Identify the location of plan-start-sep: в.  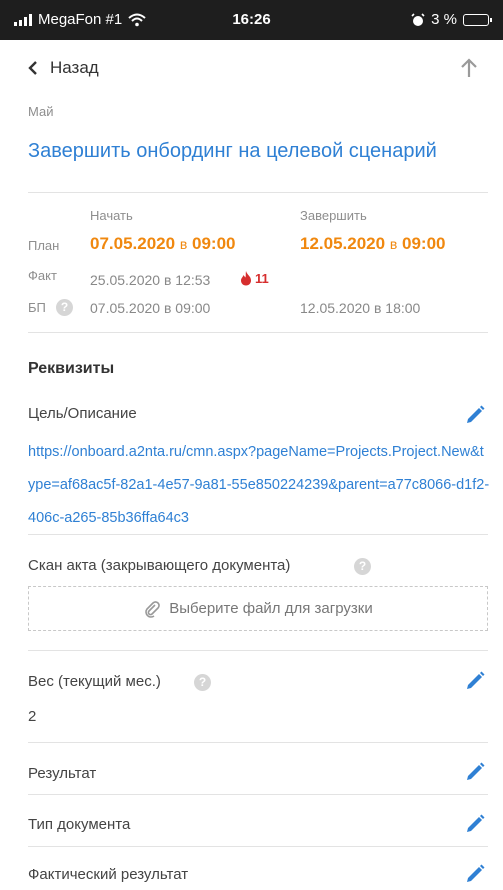
(183, 244).